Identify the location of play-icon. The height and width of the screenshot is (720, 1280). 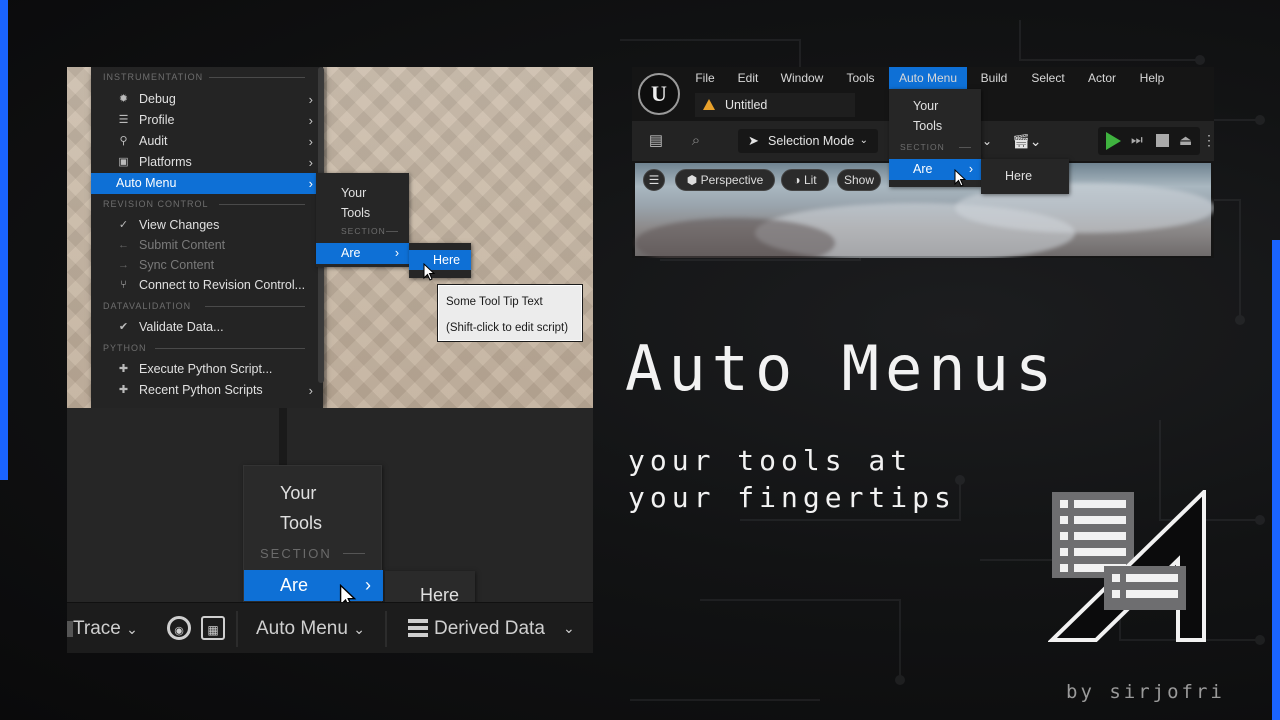
(1113, 141).